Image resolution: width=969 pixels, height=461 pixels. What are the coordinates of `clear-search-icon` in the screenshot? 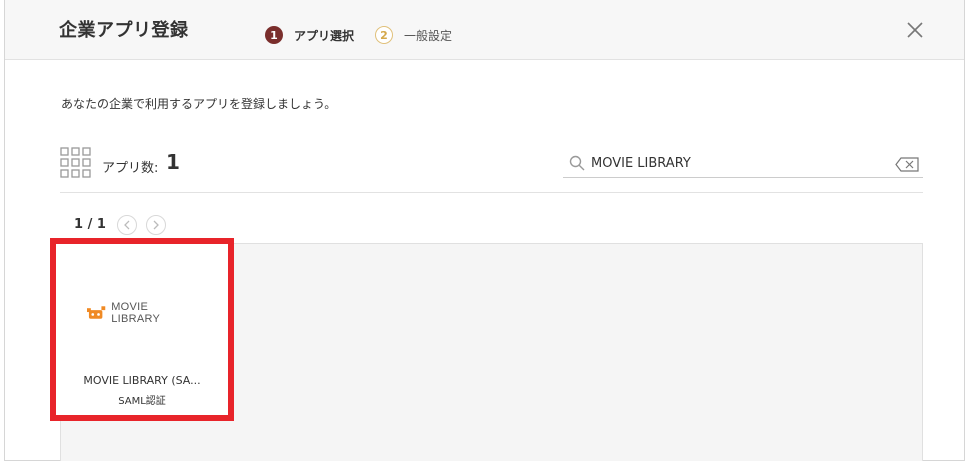 It's located at (907, 164).